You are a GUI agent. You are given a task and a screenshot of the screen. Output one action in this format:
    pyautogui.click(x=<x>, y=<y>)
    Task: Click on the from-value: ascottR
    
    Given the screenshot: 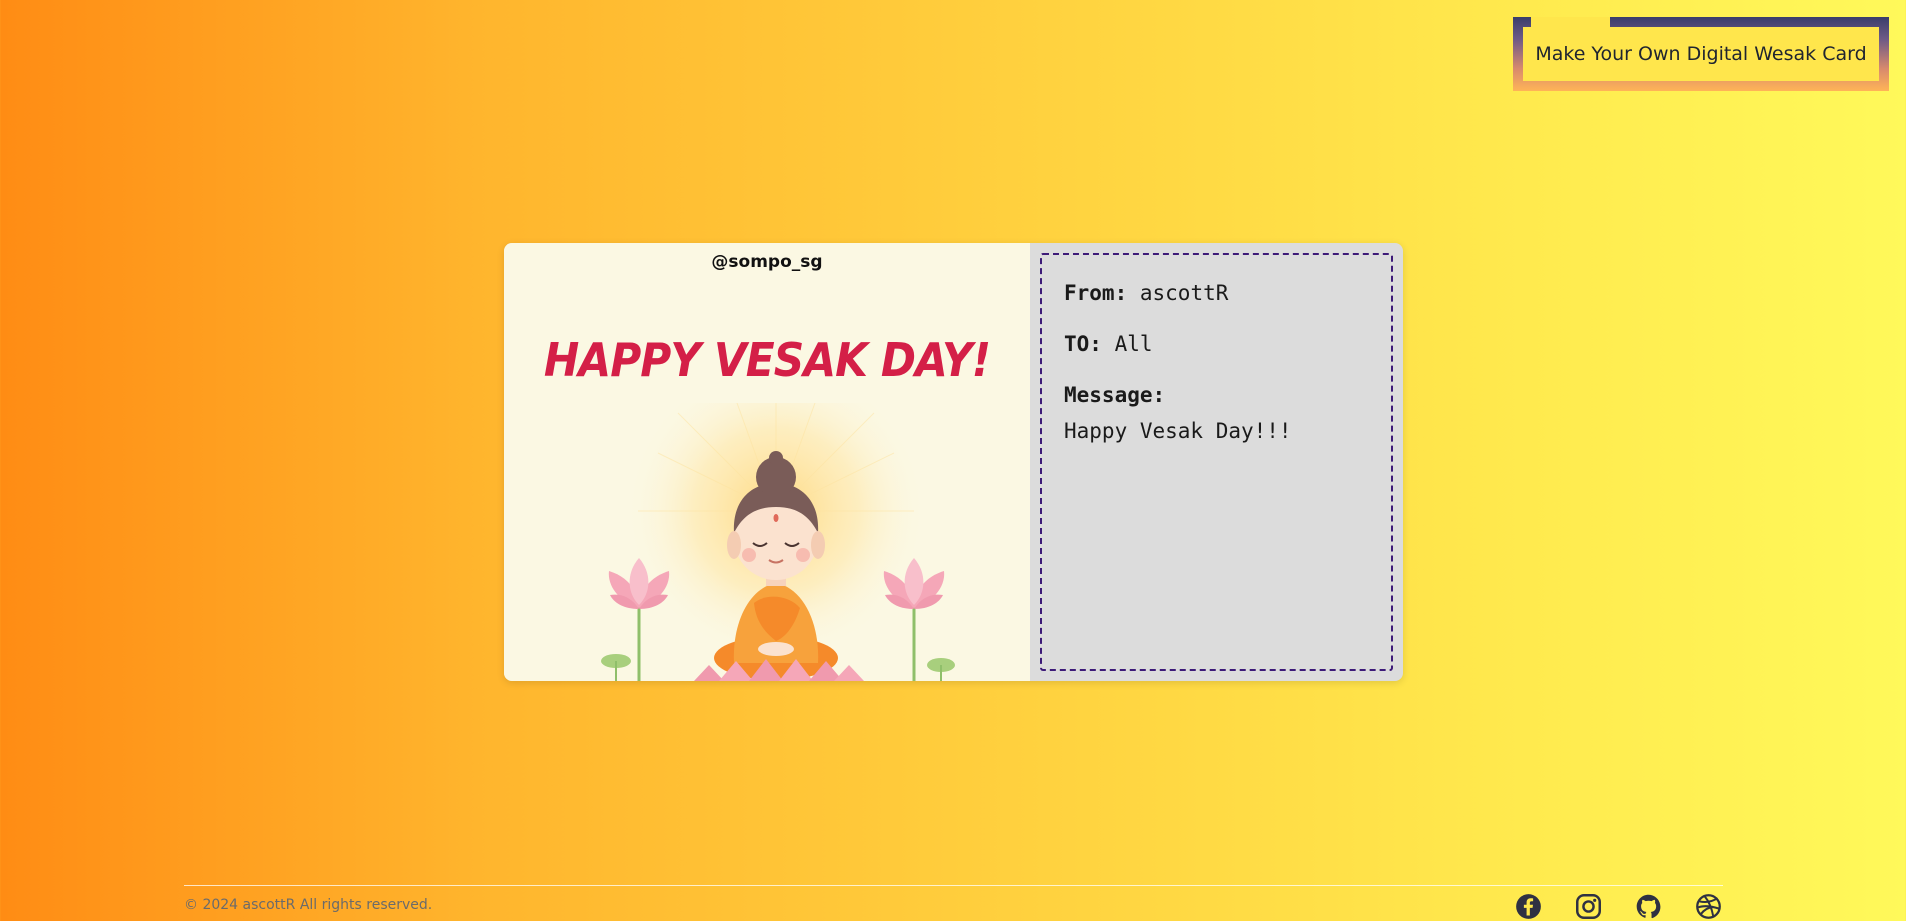 What is the action you would take?
    pyautogui.click(x=1184, y=293)
    